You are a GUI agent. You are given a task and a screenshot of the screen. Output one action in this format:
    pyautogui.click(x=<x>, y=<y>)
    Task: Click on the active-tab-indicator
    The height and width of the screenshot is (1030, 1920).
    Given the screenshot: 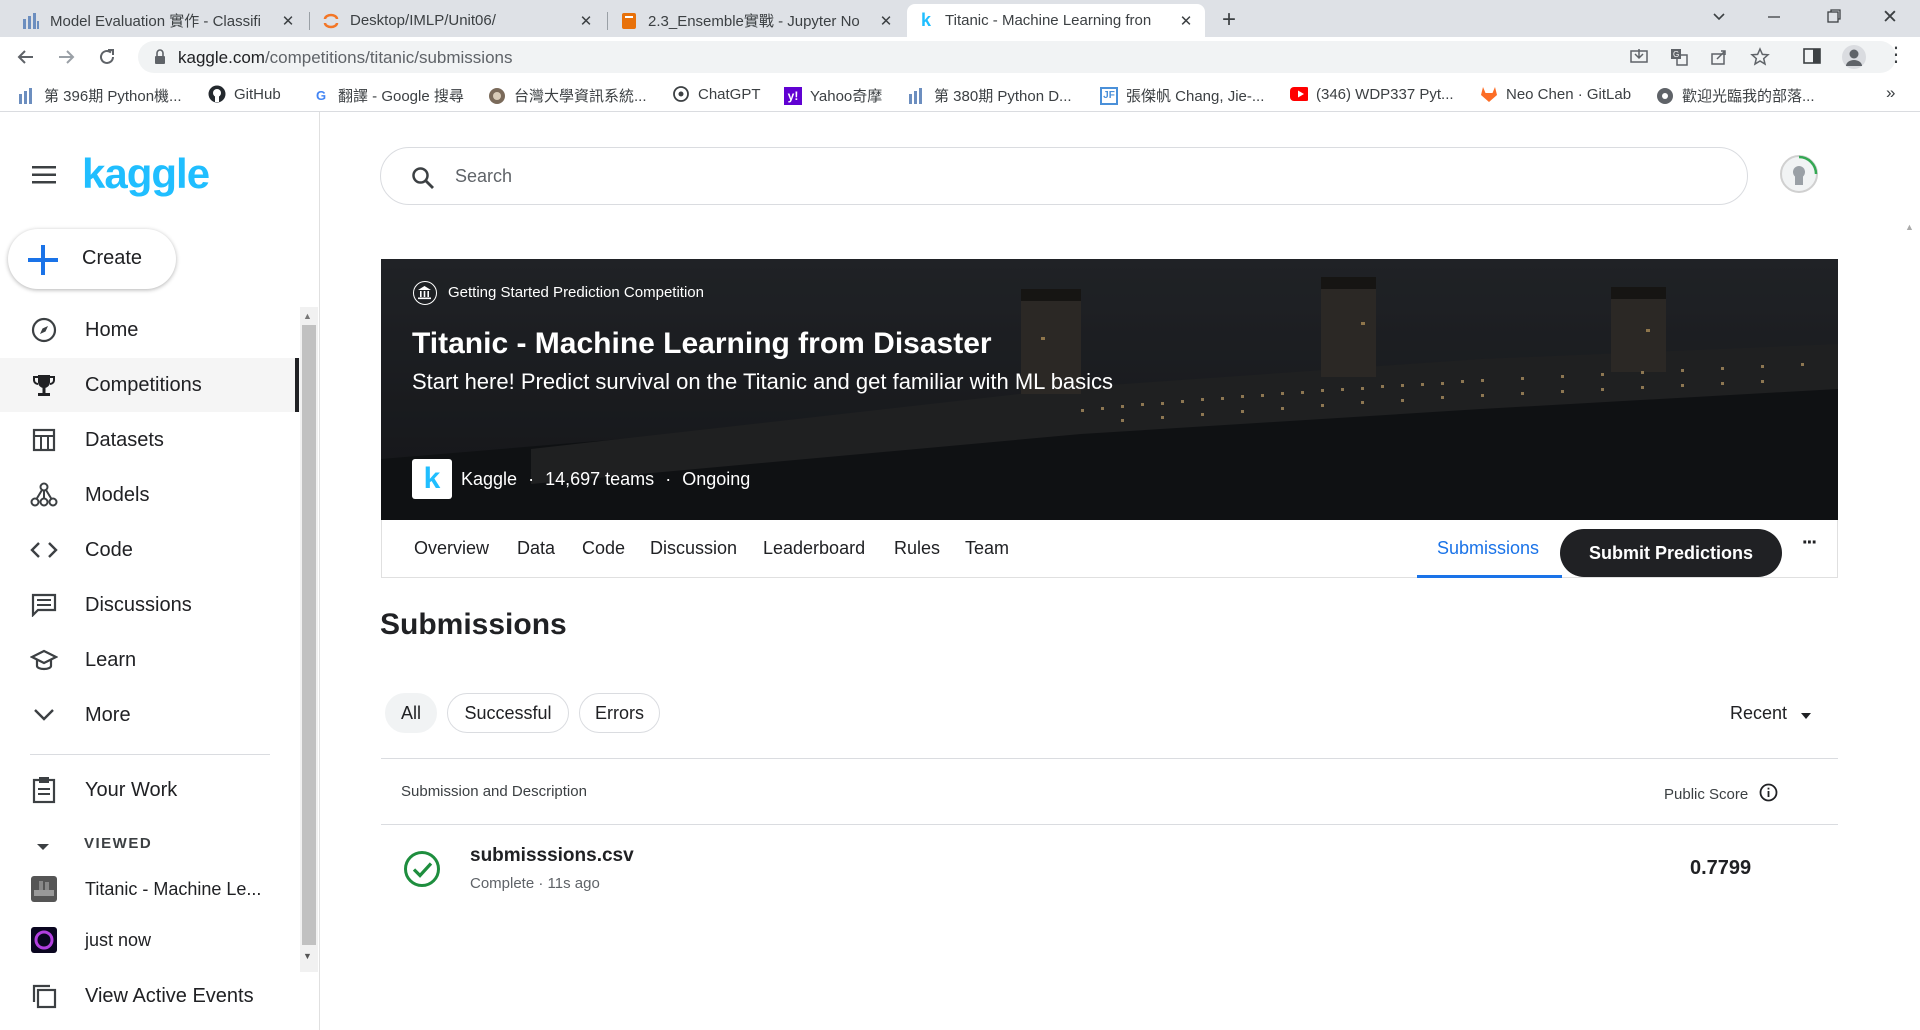 What is the action you would take?
    pyautogui.click(x=1489, y=576)
    